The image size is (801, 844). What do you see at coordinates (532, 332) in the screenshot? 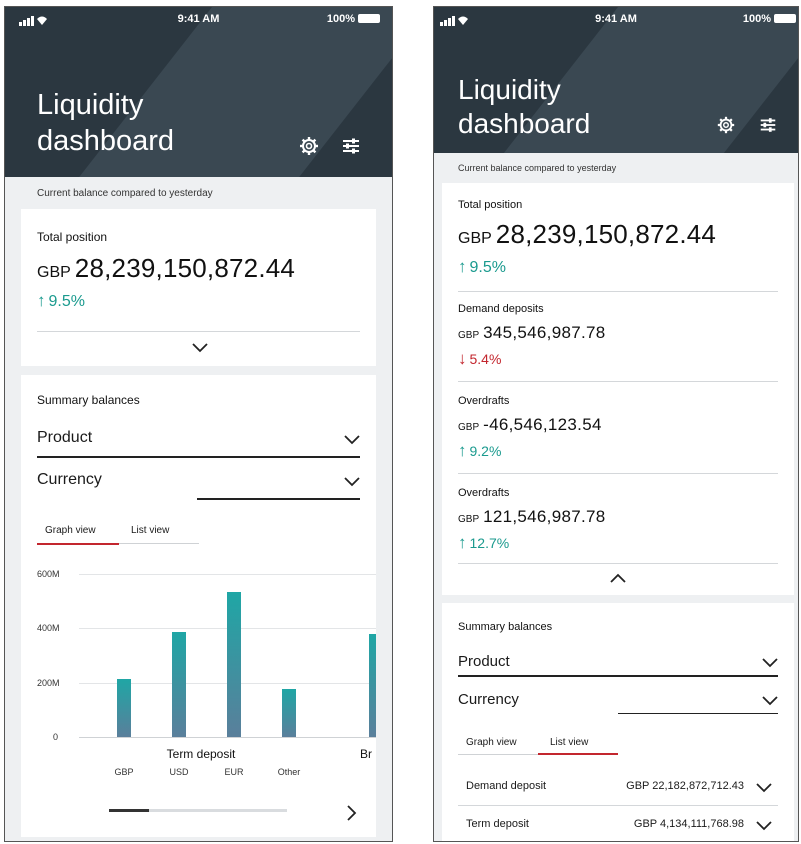
I see `detail-amount: GBP 345,546,987.78` at bounding box center [532, 332].